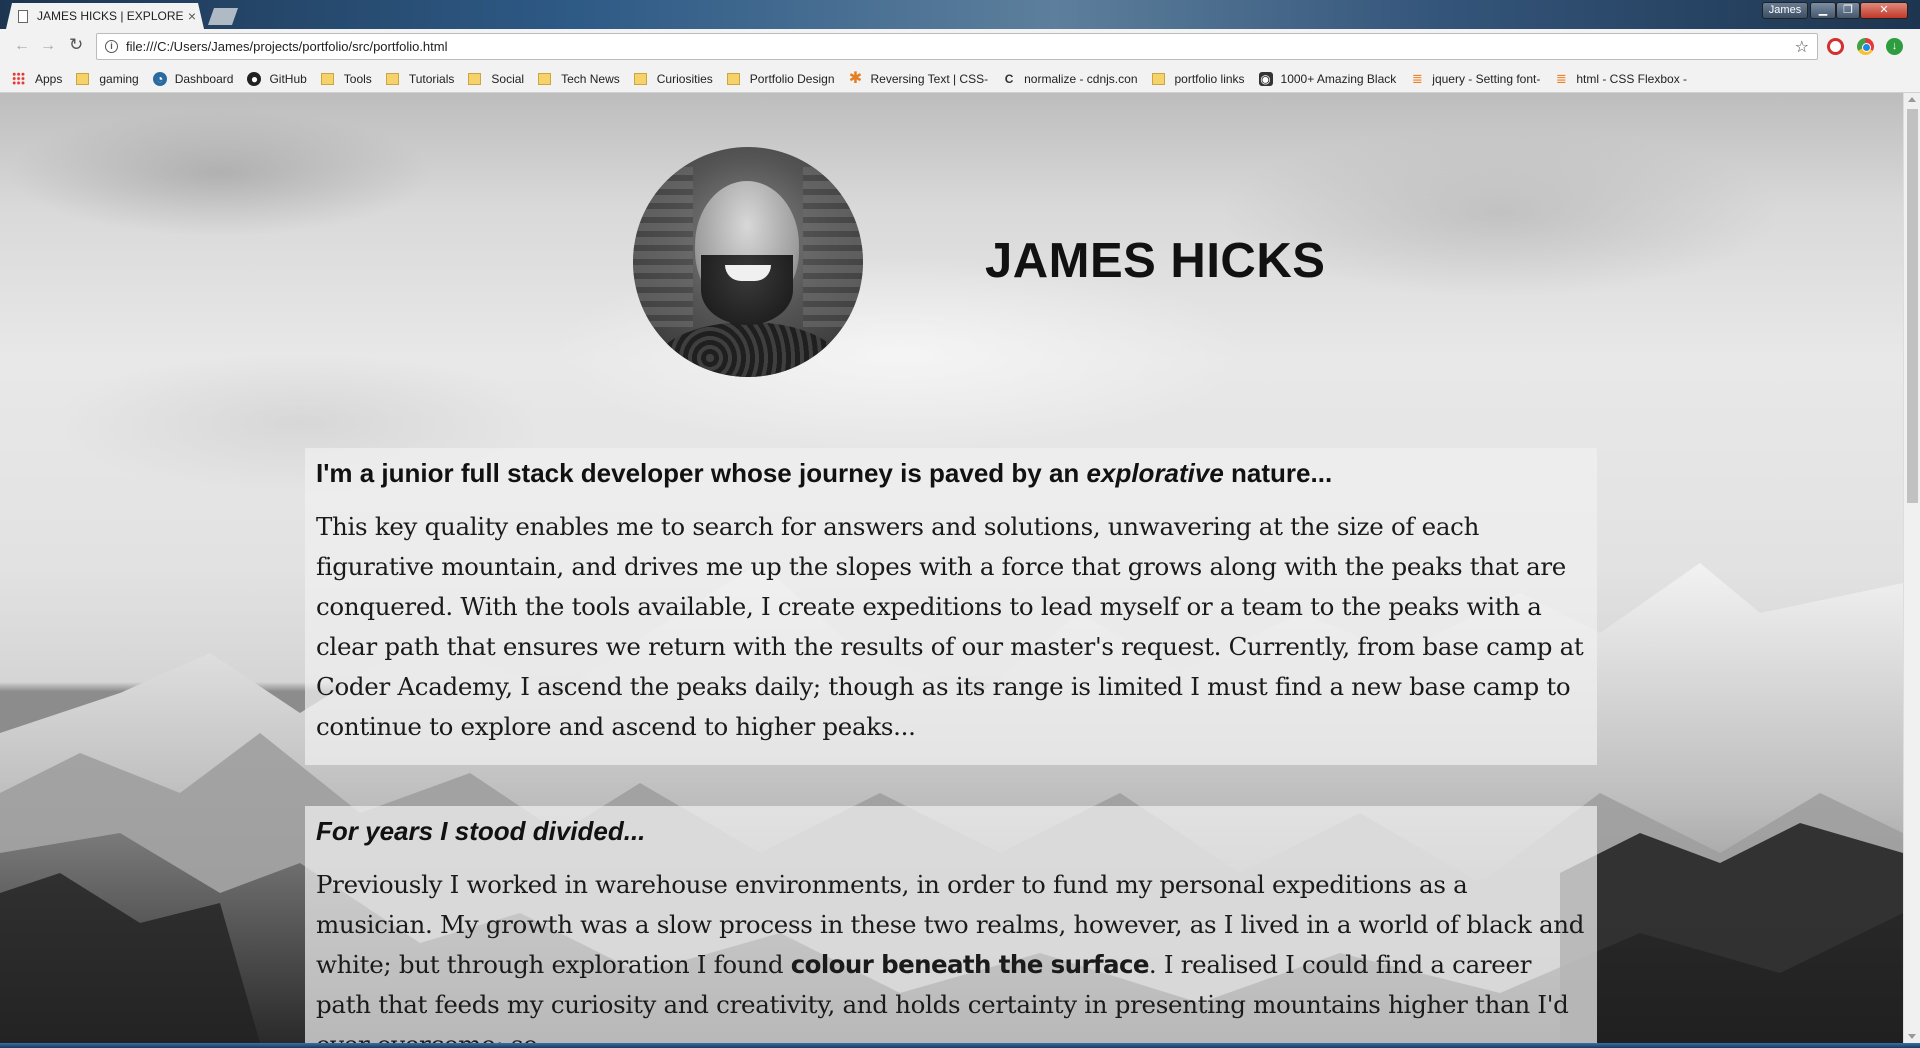  I want to click on bookmark-apps: Apps, so click(37, 79).